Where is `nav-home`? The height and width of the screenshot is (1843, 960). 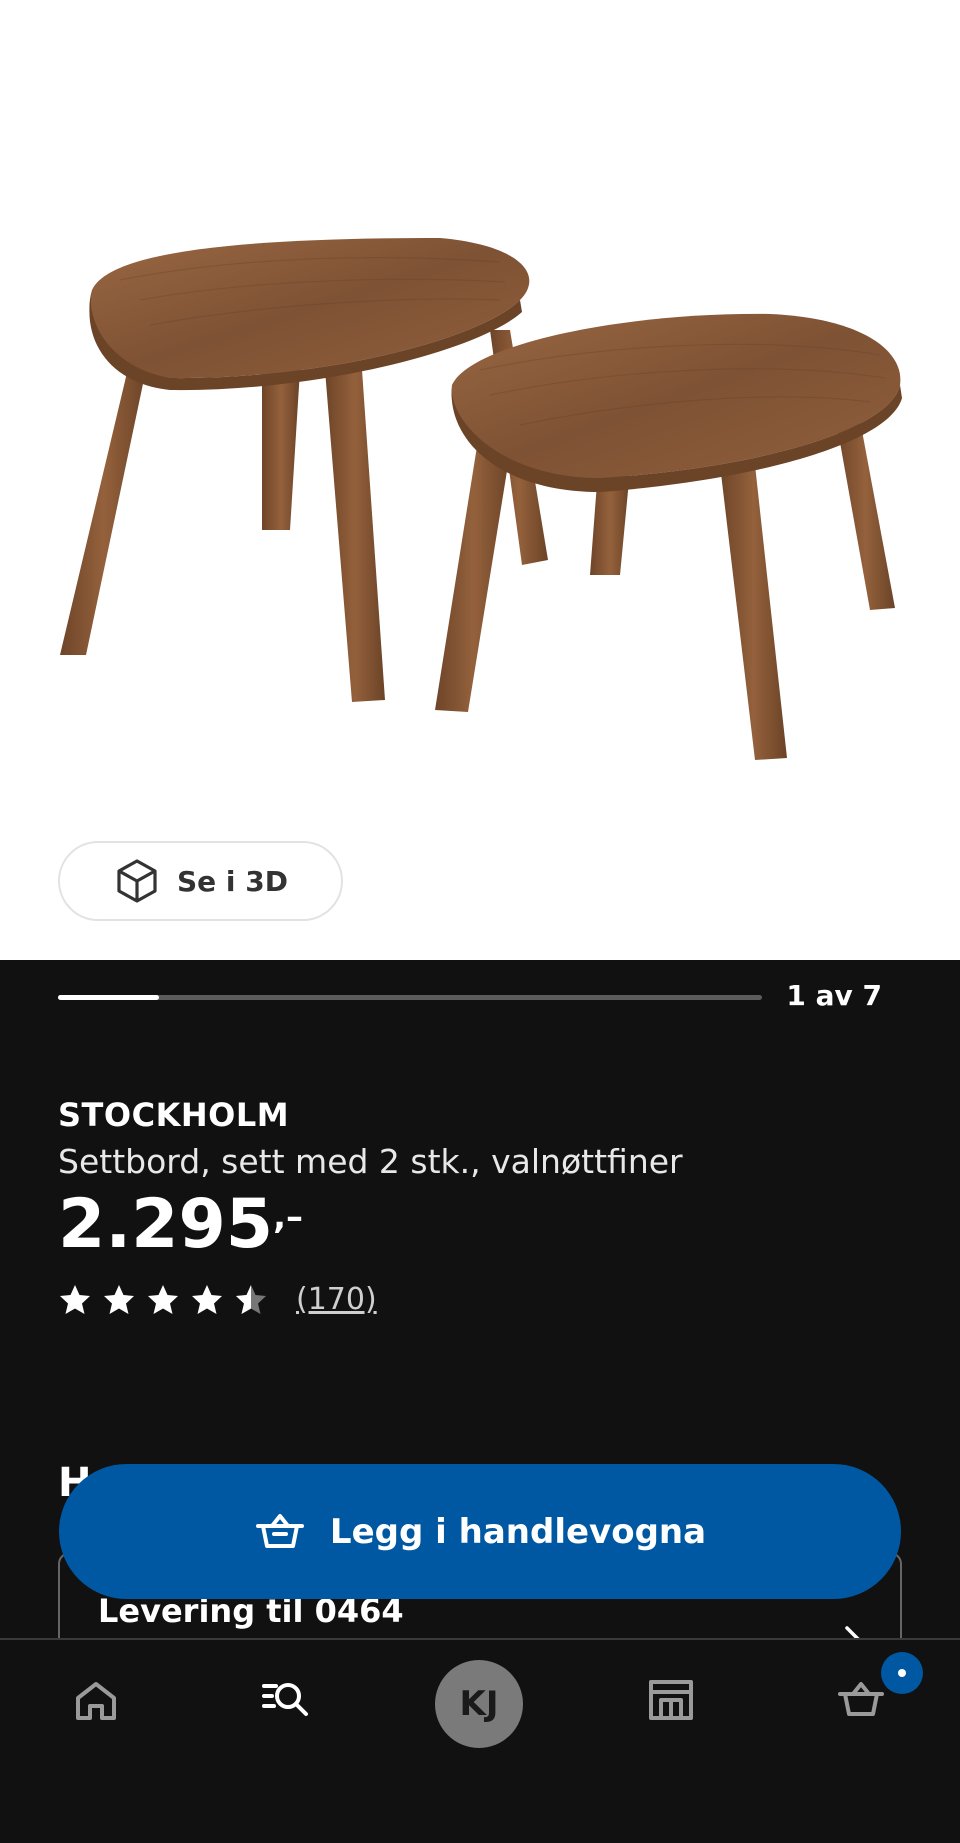
nav-home is located at coordinates (96, 1700).